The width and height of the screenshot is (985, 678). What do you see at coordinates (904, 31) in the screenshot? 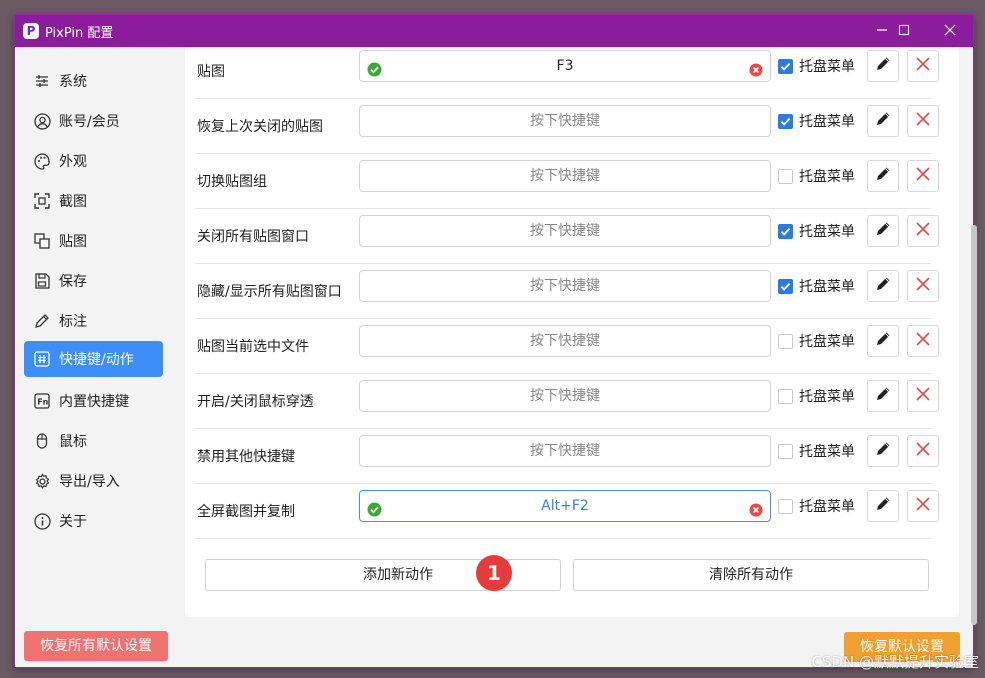
I see `maximize-button` at bounding box center [904, 31].